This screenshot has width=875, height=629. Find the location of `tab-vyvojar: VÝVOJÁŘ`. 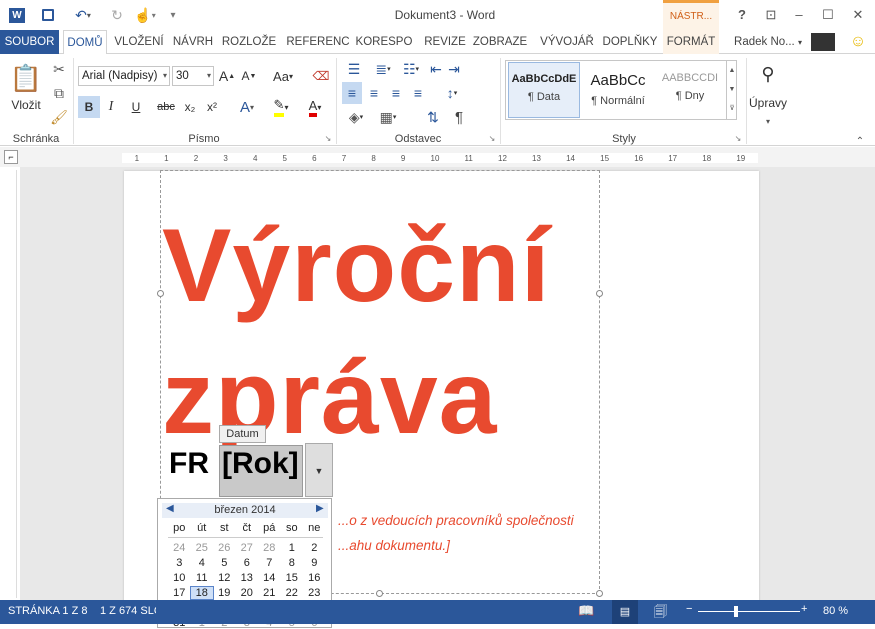

tab-vyvojar: VÝVOJÁŘ is located at coordinates (567, 42).